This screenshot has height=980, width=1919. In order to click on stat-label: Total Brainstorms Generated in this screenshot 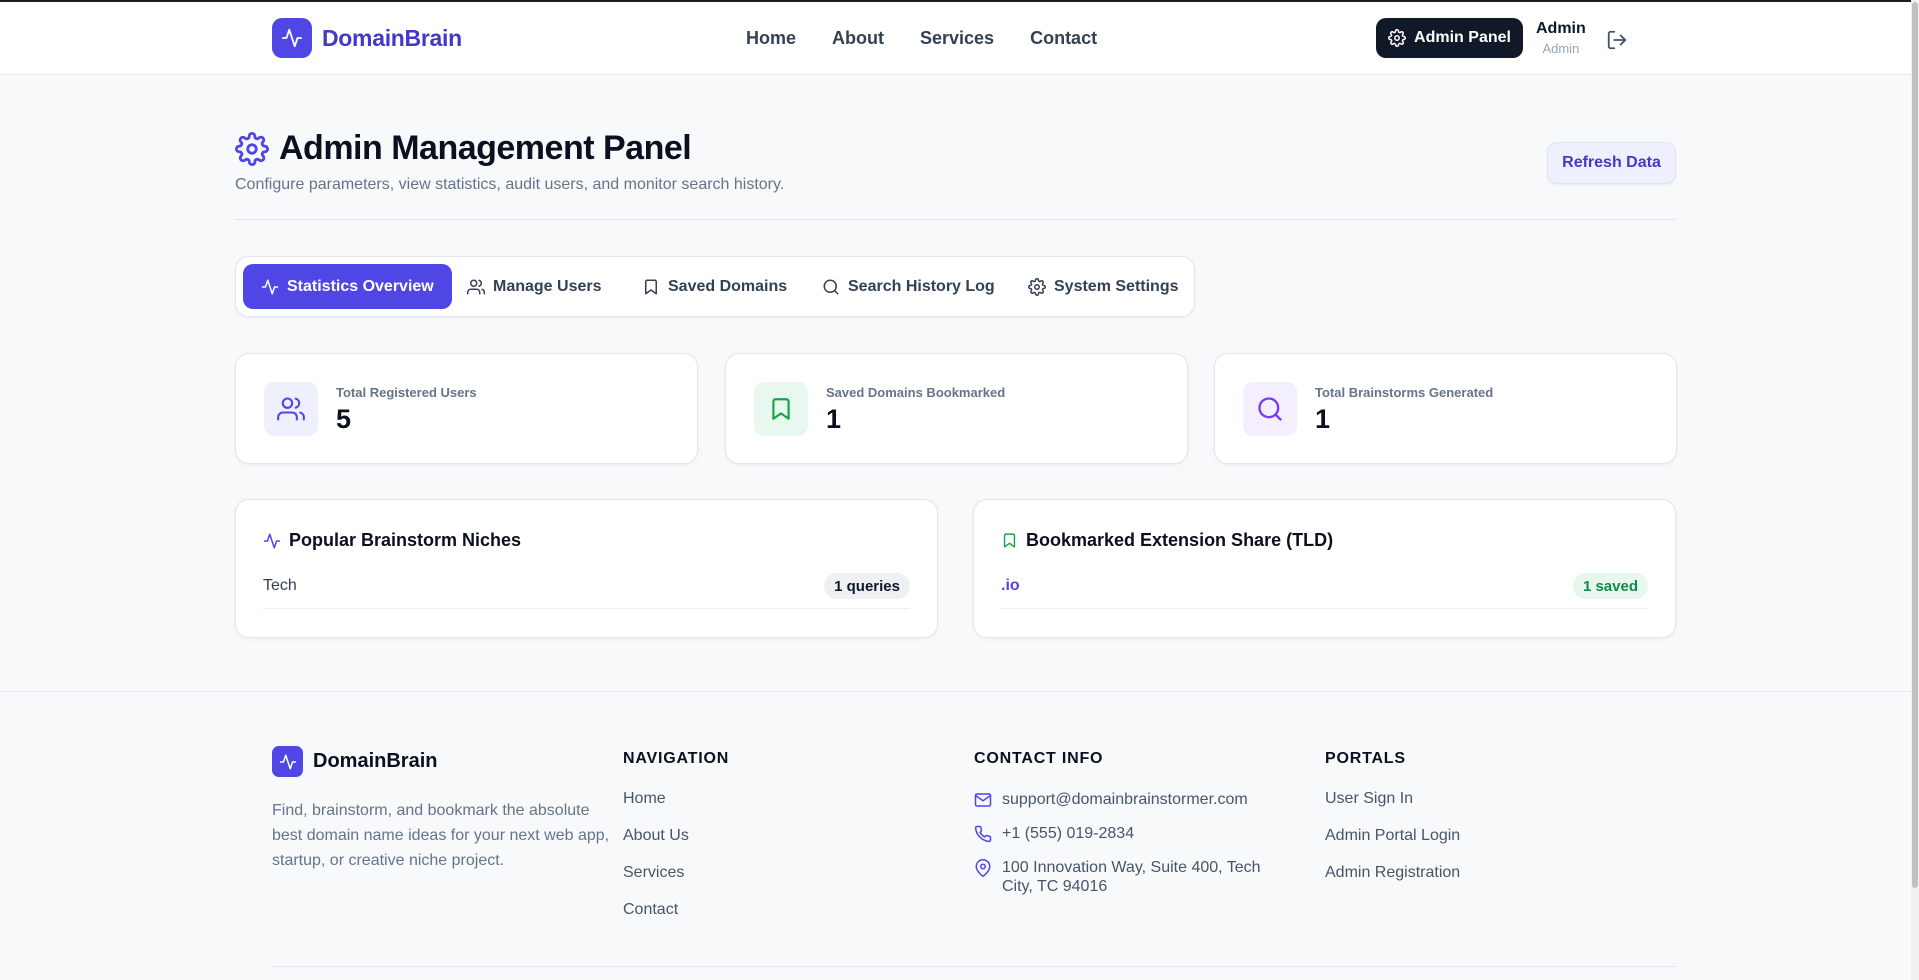, I will do `click(1404, 392)`.